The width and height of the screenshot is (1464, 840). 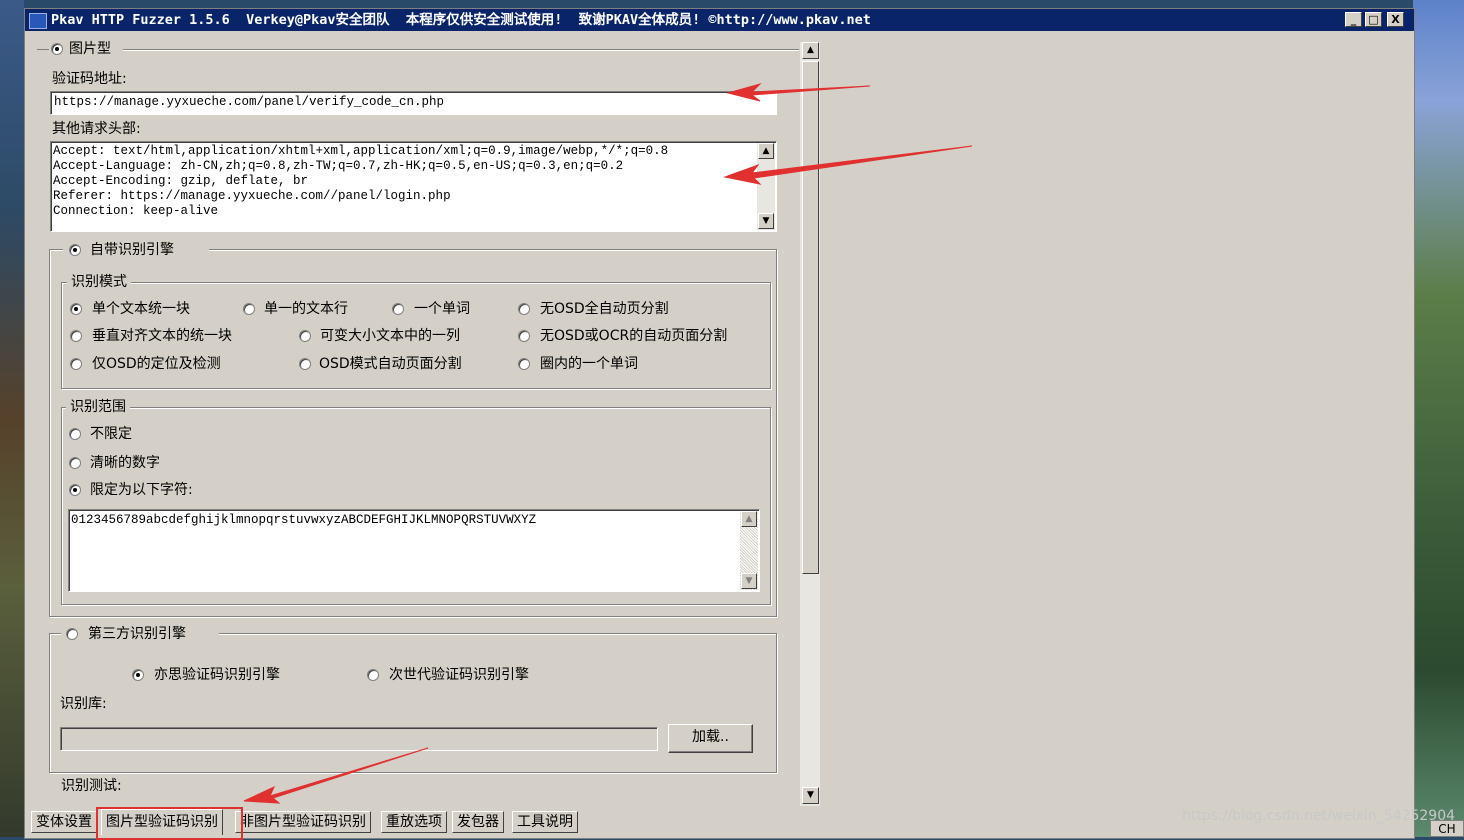 I want to click on arrow-to-tab-icon, so click(x=336, y=775).